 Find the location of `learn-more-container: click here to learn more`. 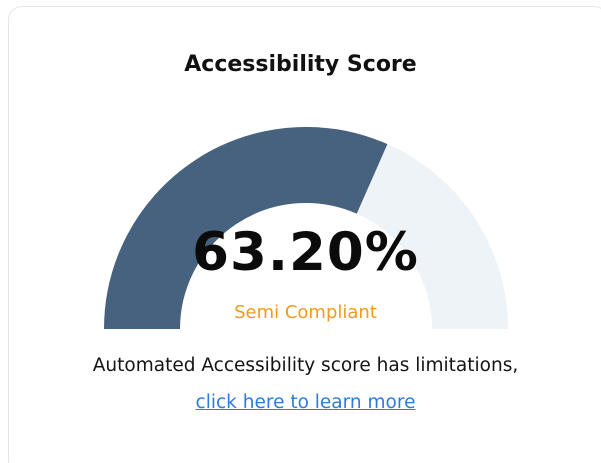

learn-more-container: click here to learn more is located at coordinates (300, 402).